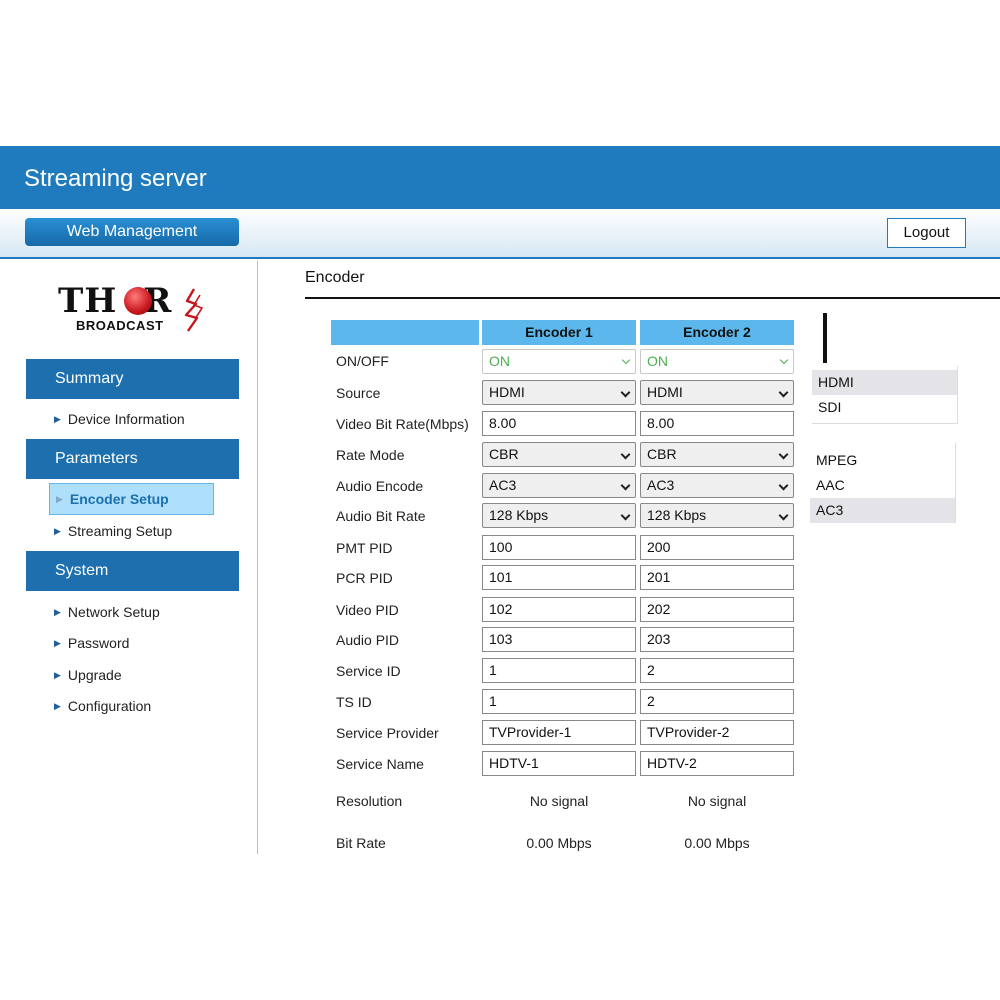 This screenshot has height=1000, width=1000. What do you see at coordinates (380, 486) in the screenshot?
I see `label-audio-encode: Audio Encode` at bounding box center [380, 486].